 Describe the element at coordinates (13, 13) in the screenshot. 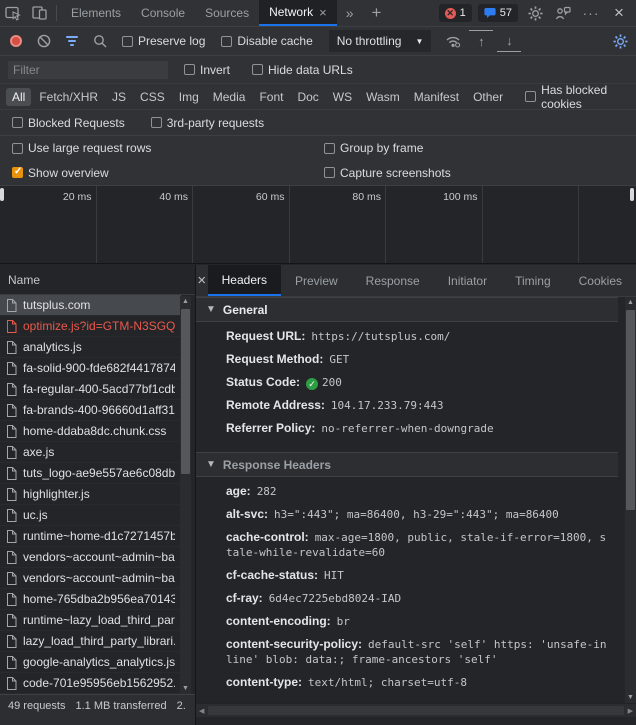

I see `inspect-element-icon` at that location.